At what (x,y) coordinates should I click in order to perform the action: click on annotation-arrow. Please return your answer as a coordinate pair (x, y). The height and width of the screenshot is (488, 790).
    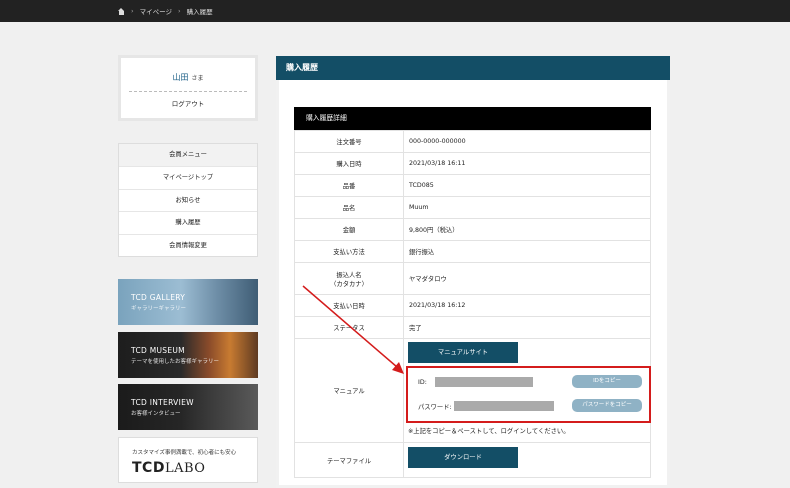
    Looking at the image, I should click on (353, 329).